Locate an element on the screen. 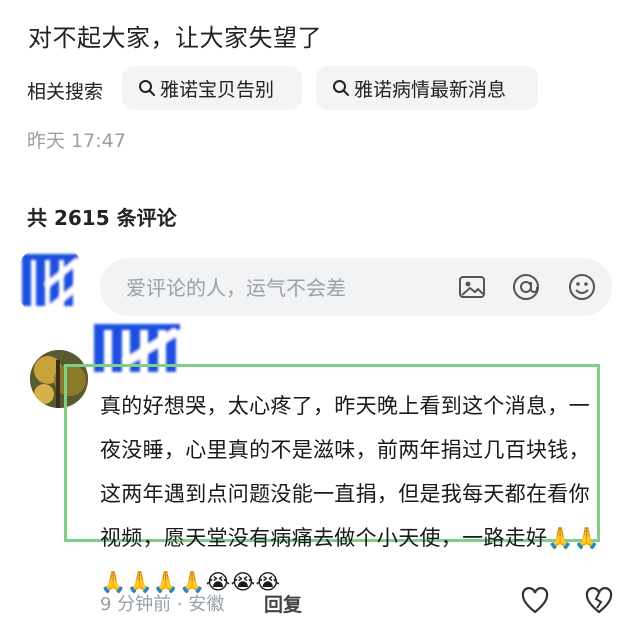  related-search-chip-2: 雅诺病情最新消息 is located at coordinates (427, 88).